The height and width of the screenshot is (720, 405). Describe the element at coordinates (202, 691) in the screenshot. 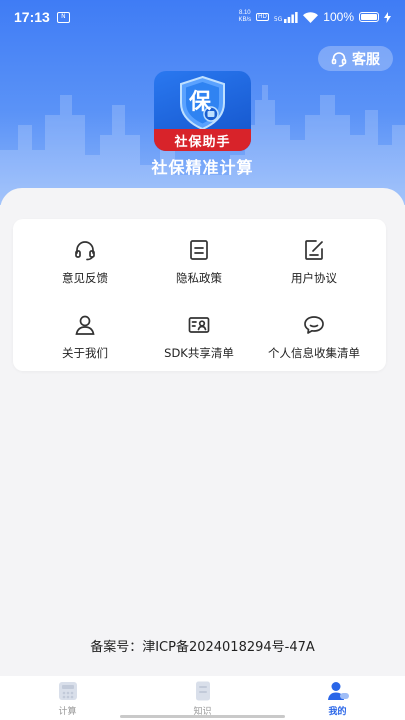

I see `book-icon` at that location.